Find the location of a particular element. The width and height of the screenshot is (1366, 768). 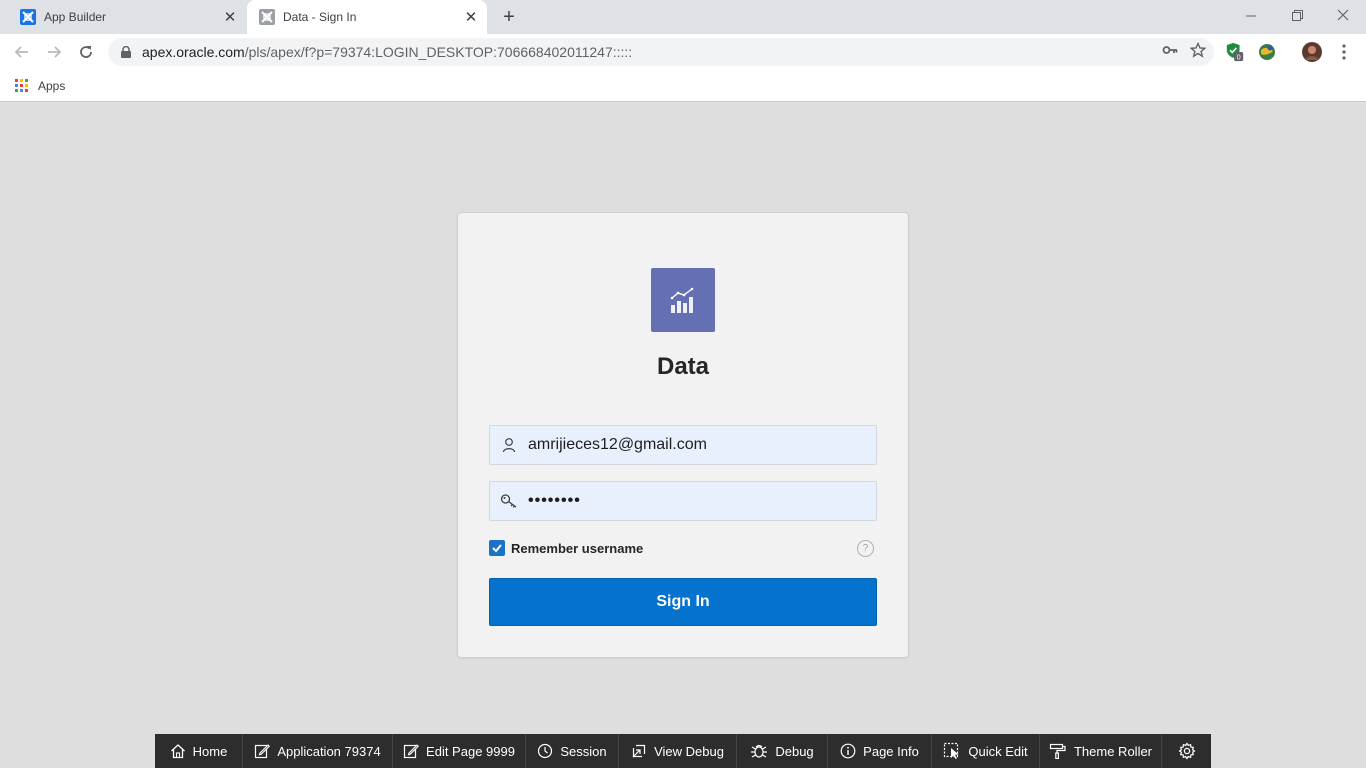

username-field: amrijieces12@gmail.com is located at coordinates (683, 445).